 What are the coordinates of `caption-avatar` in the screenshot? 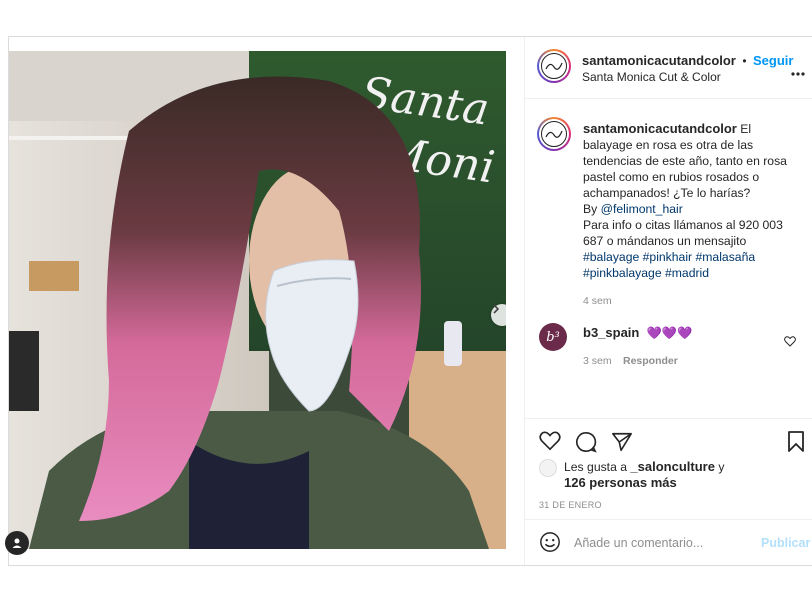 It's located at (554, 134).